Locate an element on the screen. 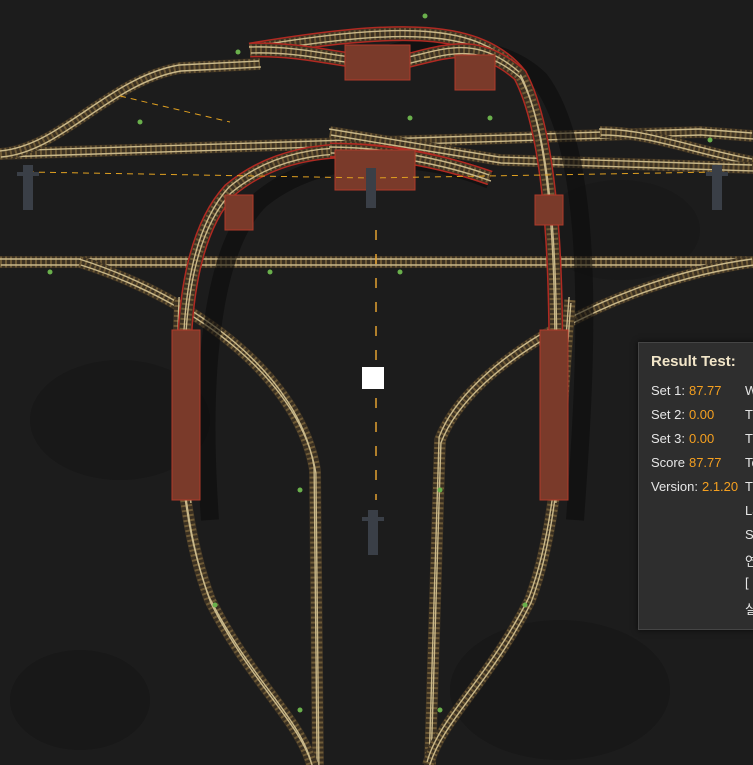  side-column-char: La is located at coordinates (749, 510).